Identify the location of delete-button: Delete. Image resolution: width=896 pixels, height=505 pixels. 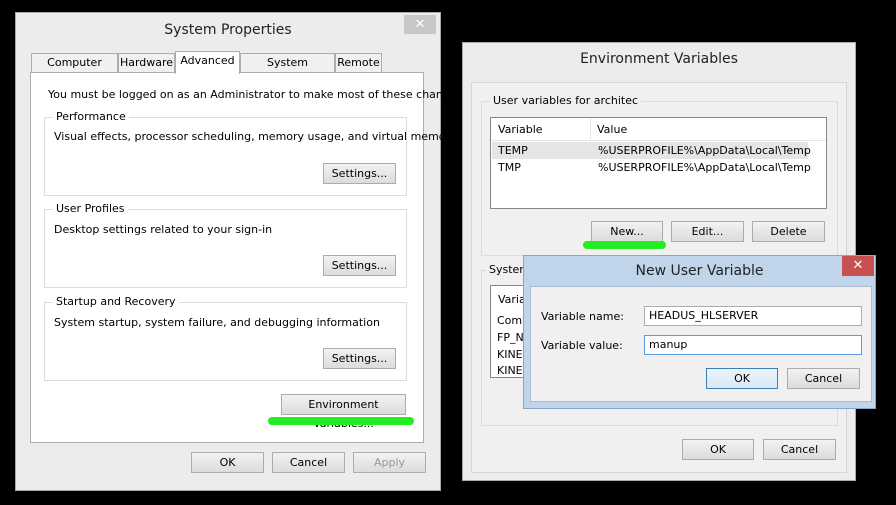
(788, 231).